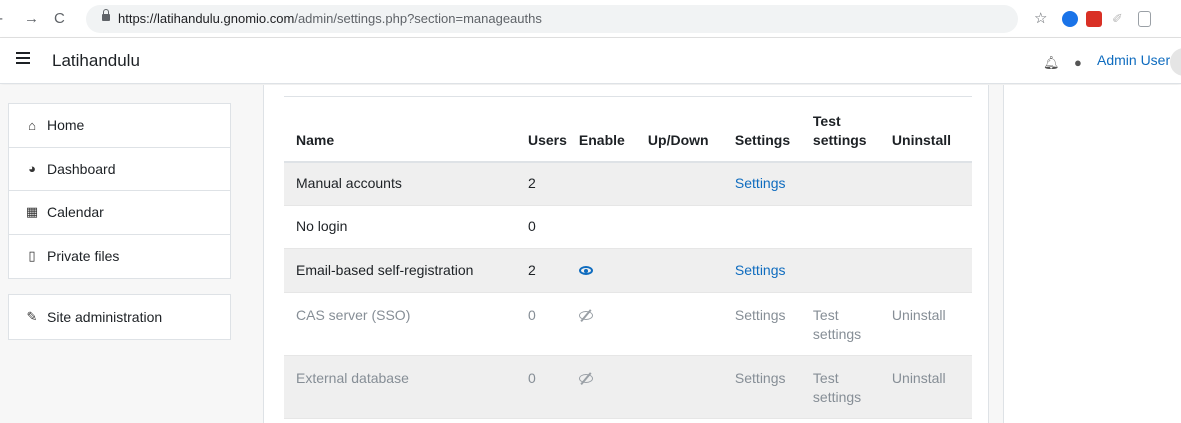 Image resolution: width=1181 pixels, height=423 pixels. Describe the element at coordinates (119, 169) in the screenshot. I see `nav-item-dashboard: ◕ Dashboard` at that location.